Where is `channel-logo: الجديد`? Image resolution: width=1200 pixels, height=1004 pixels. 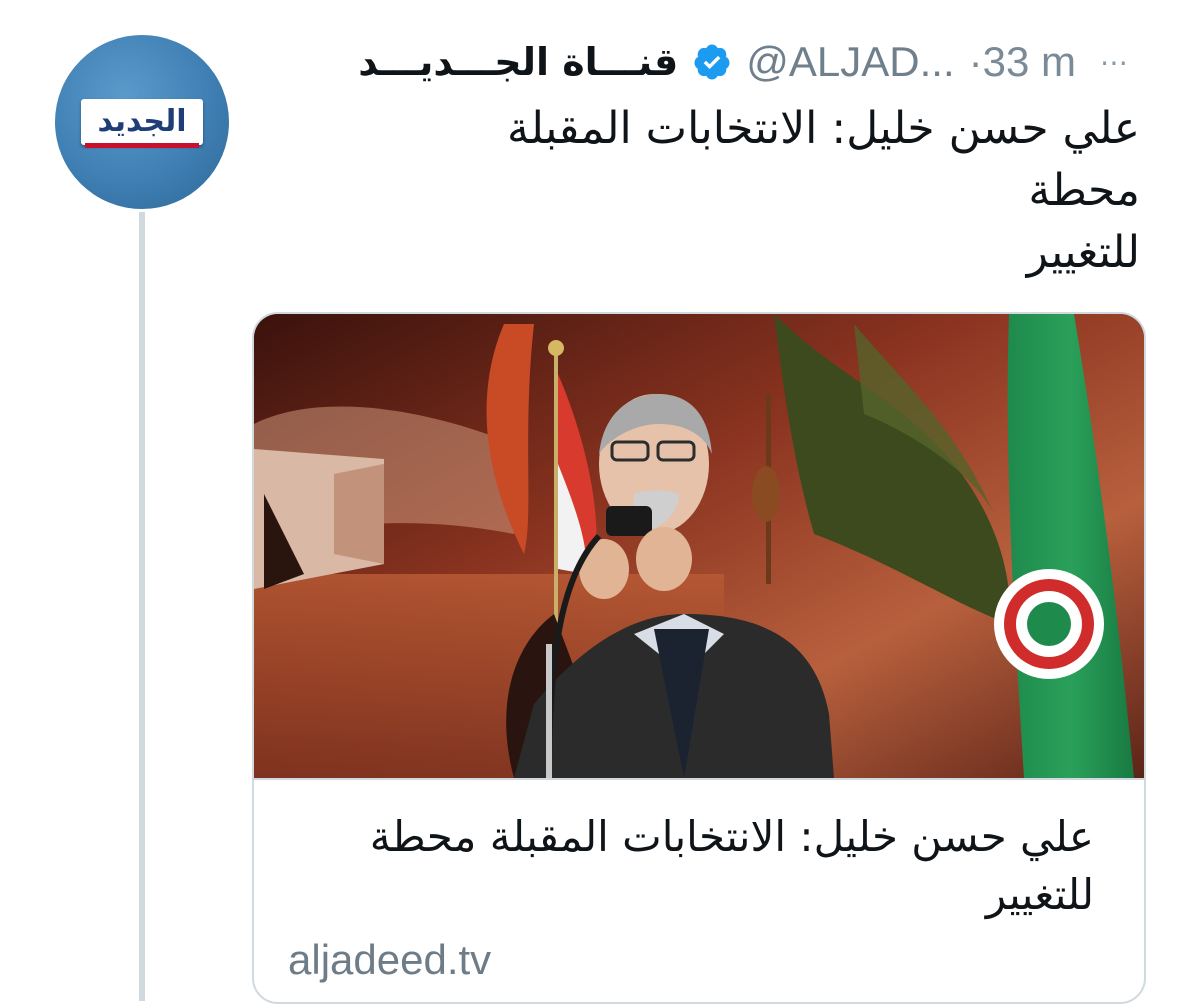 channel-logo: الجديد is located at coordinates (142, 122).